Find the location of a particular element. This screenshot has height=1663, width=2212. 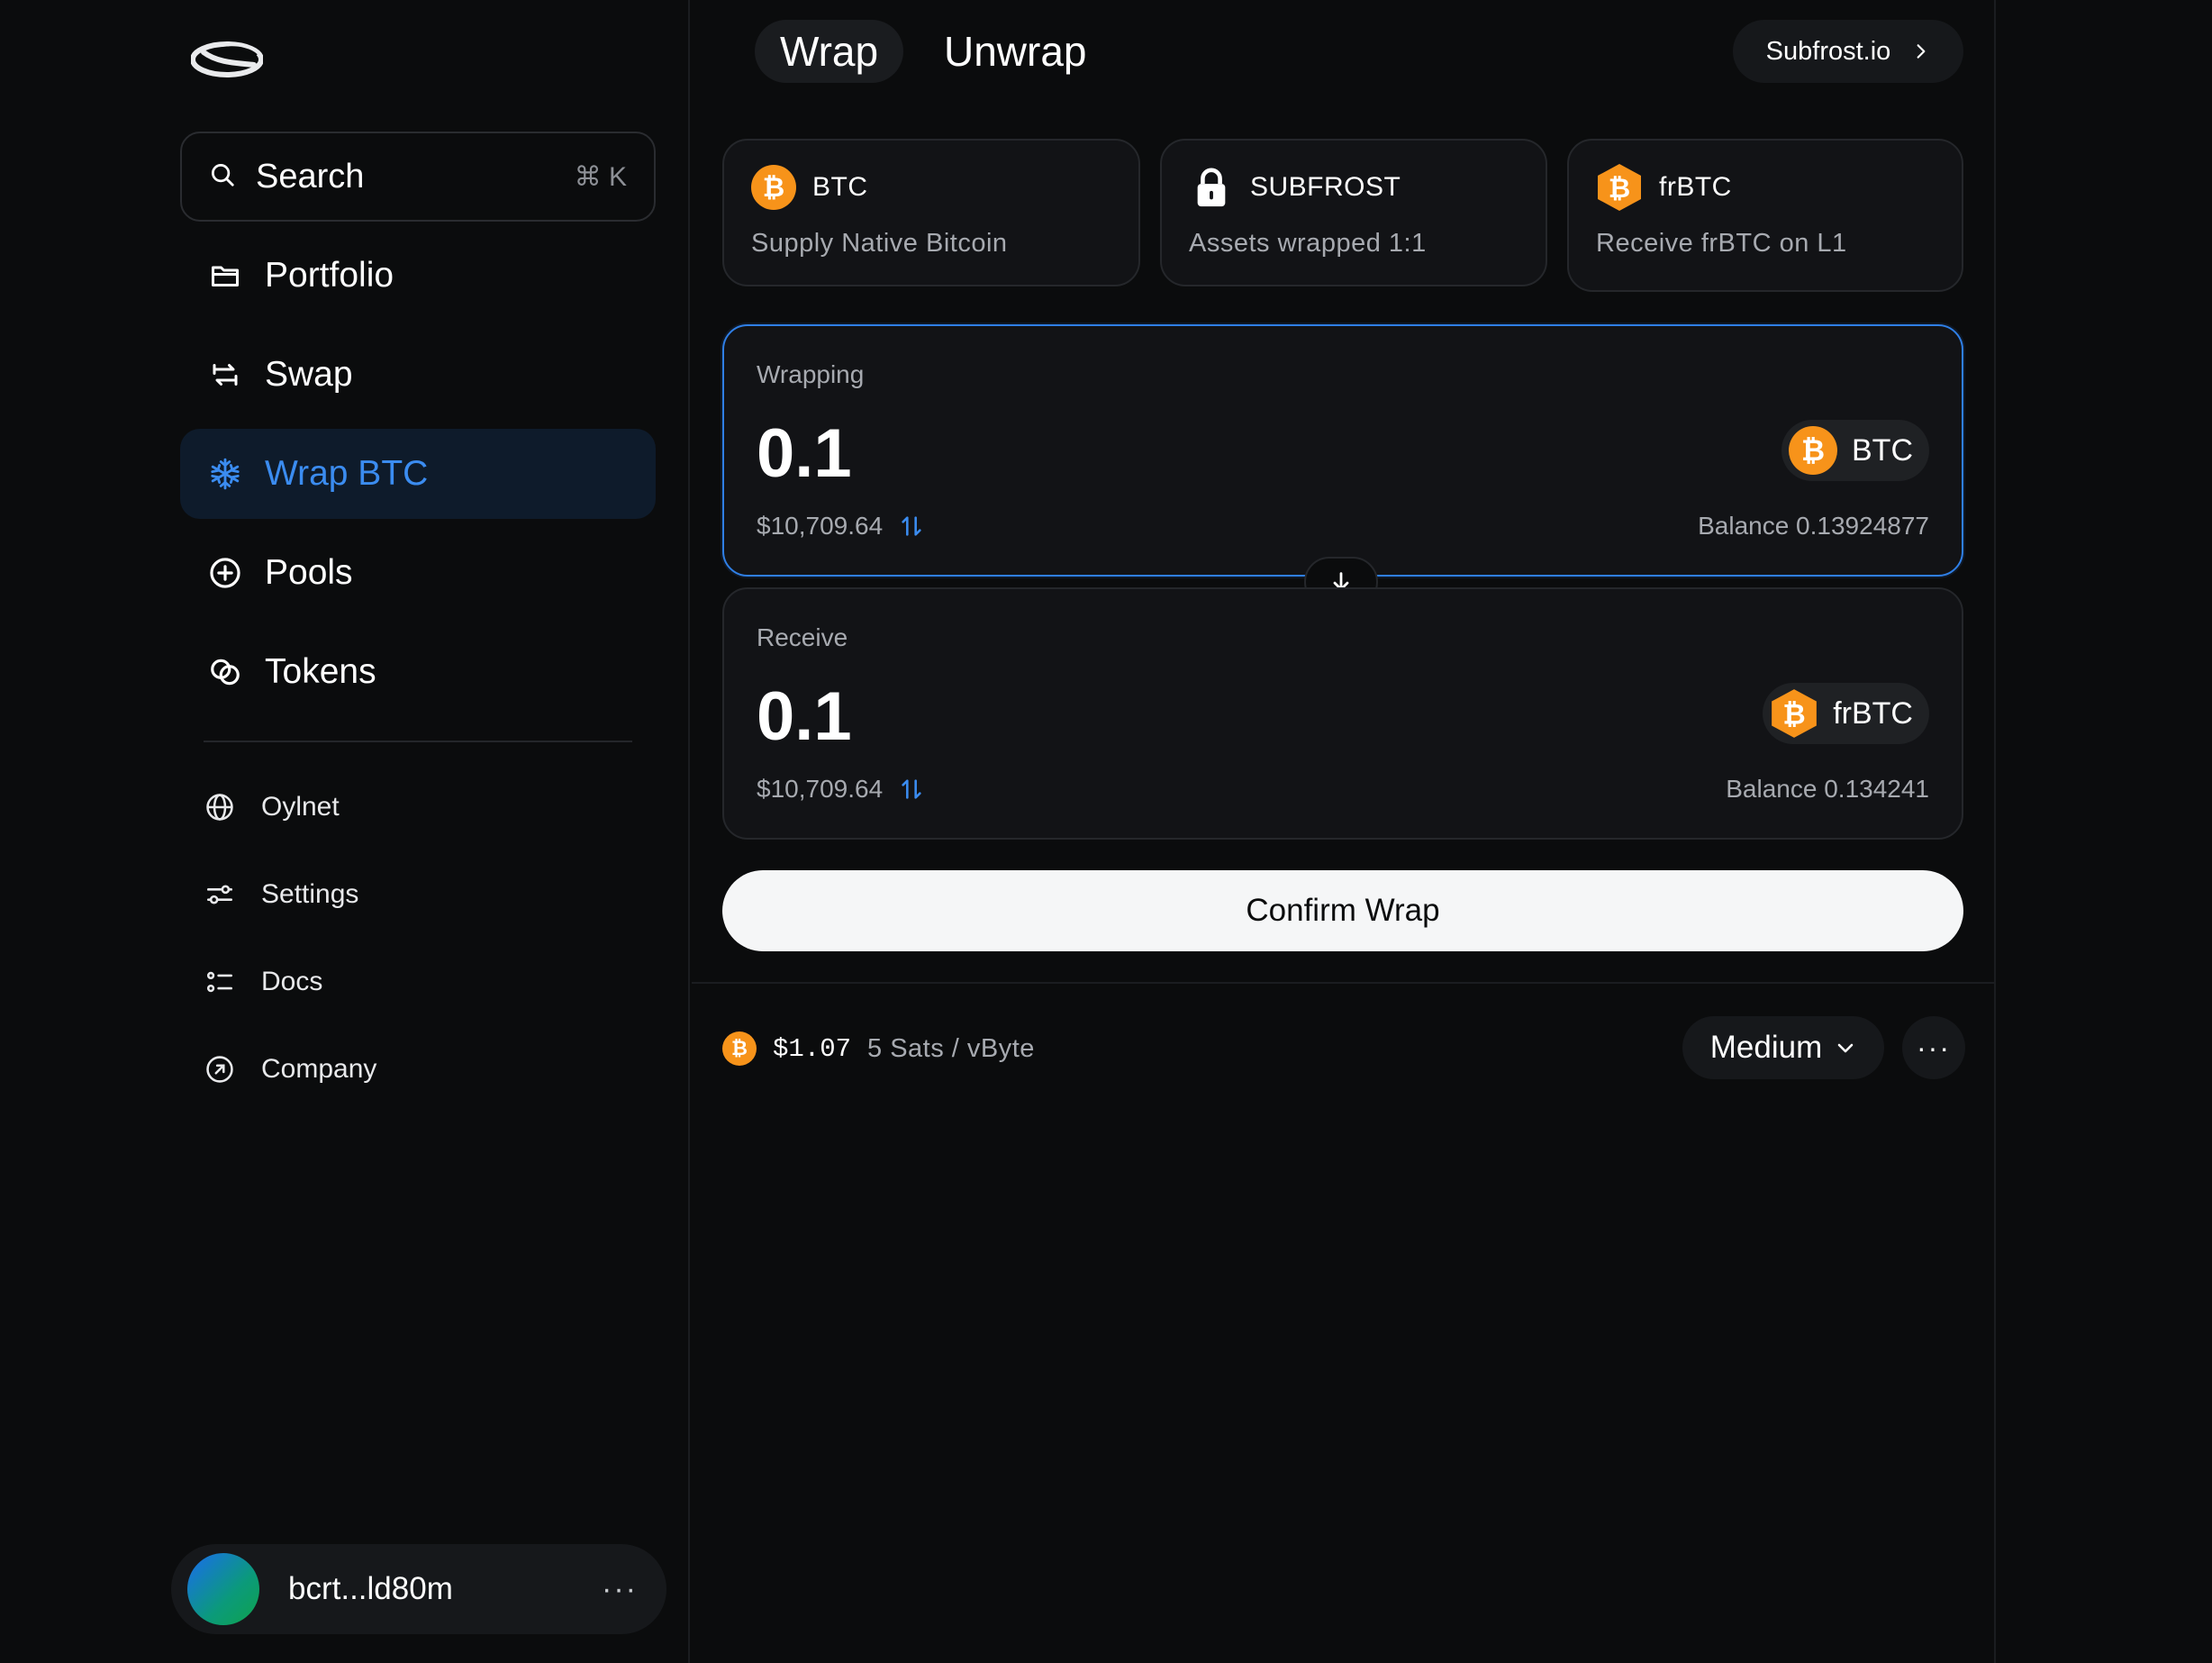

search-label: Search is located at coordinates (310, 176).